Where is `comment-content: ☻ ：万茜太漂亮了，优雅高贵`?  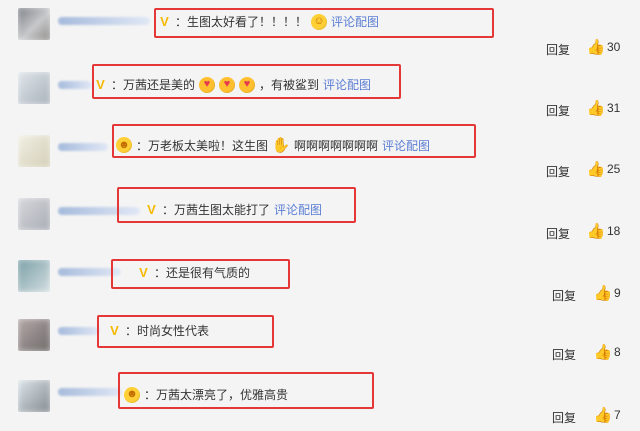
comment-content: ☻ ：万茜太漂亮了，优雅高贵 is located at coordinates (206, 394).